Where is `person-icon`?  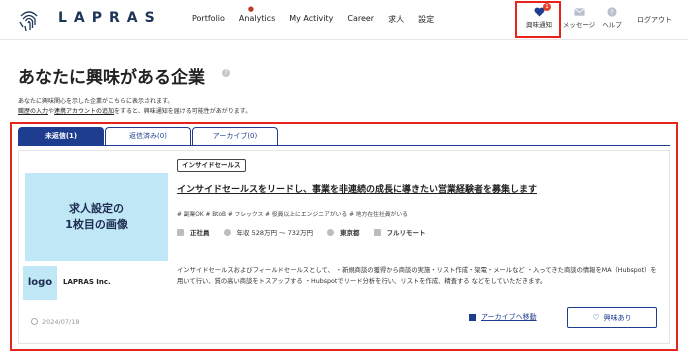
person-icon is located at coordinates (180, 232).